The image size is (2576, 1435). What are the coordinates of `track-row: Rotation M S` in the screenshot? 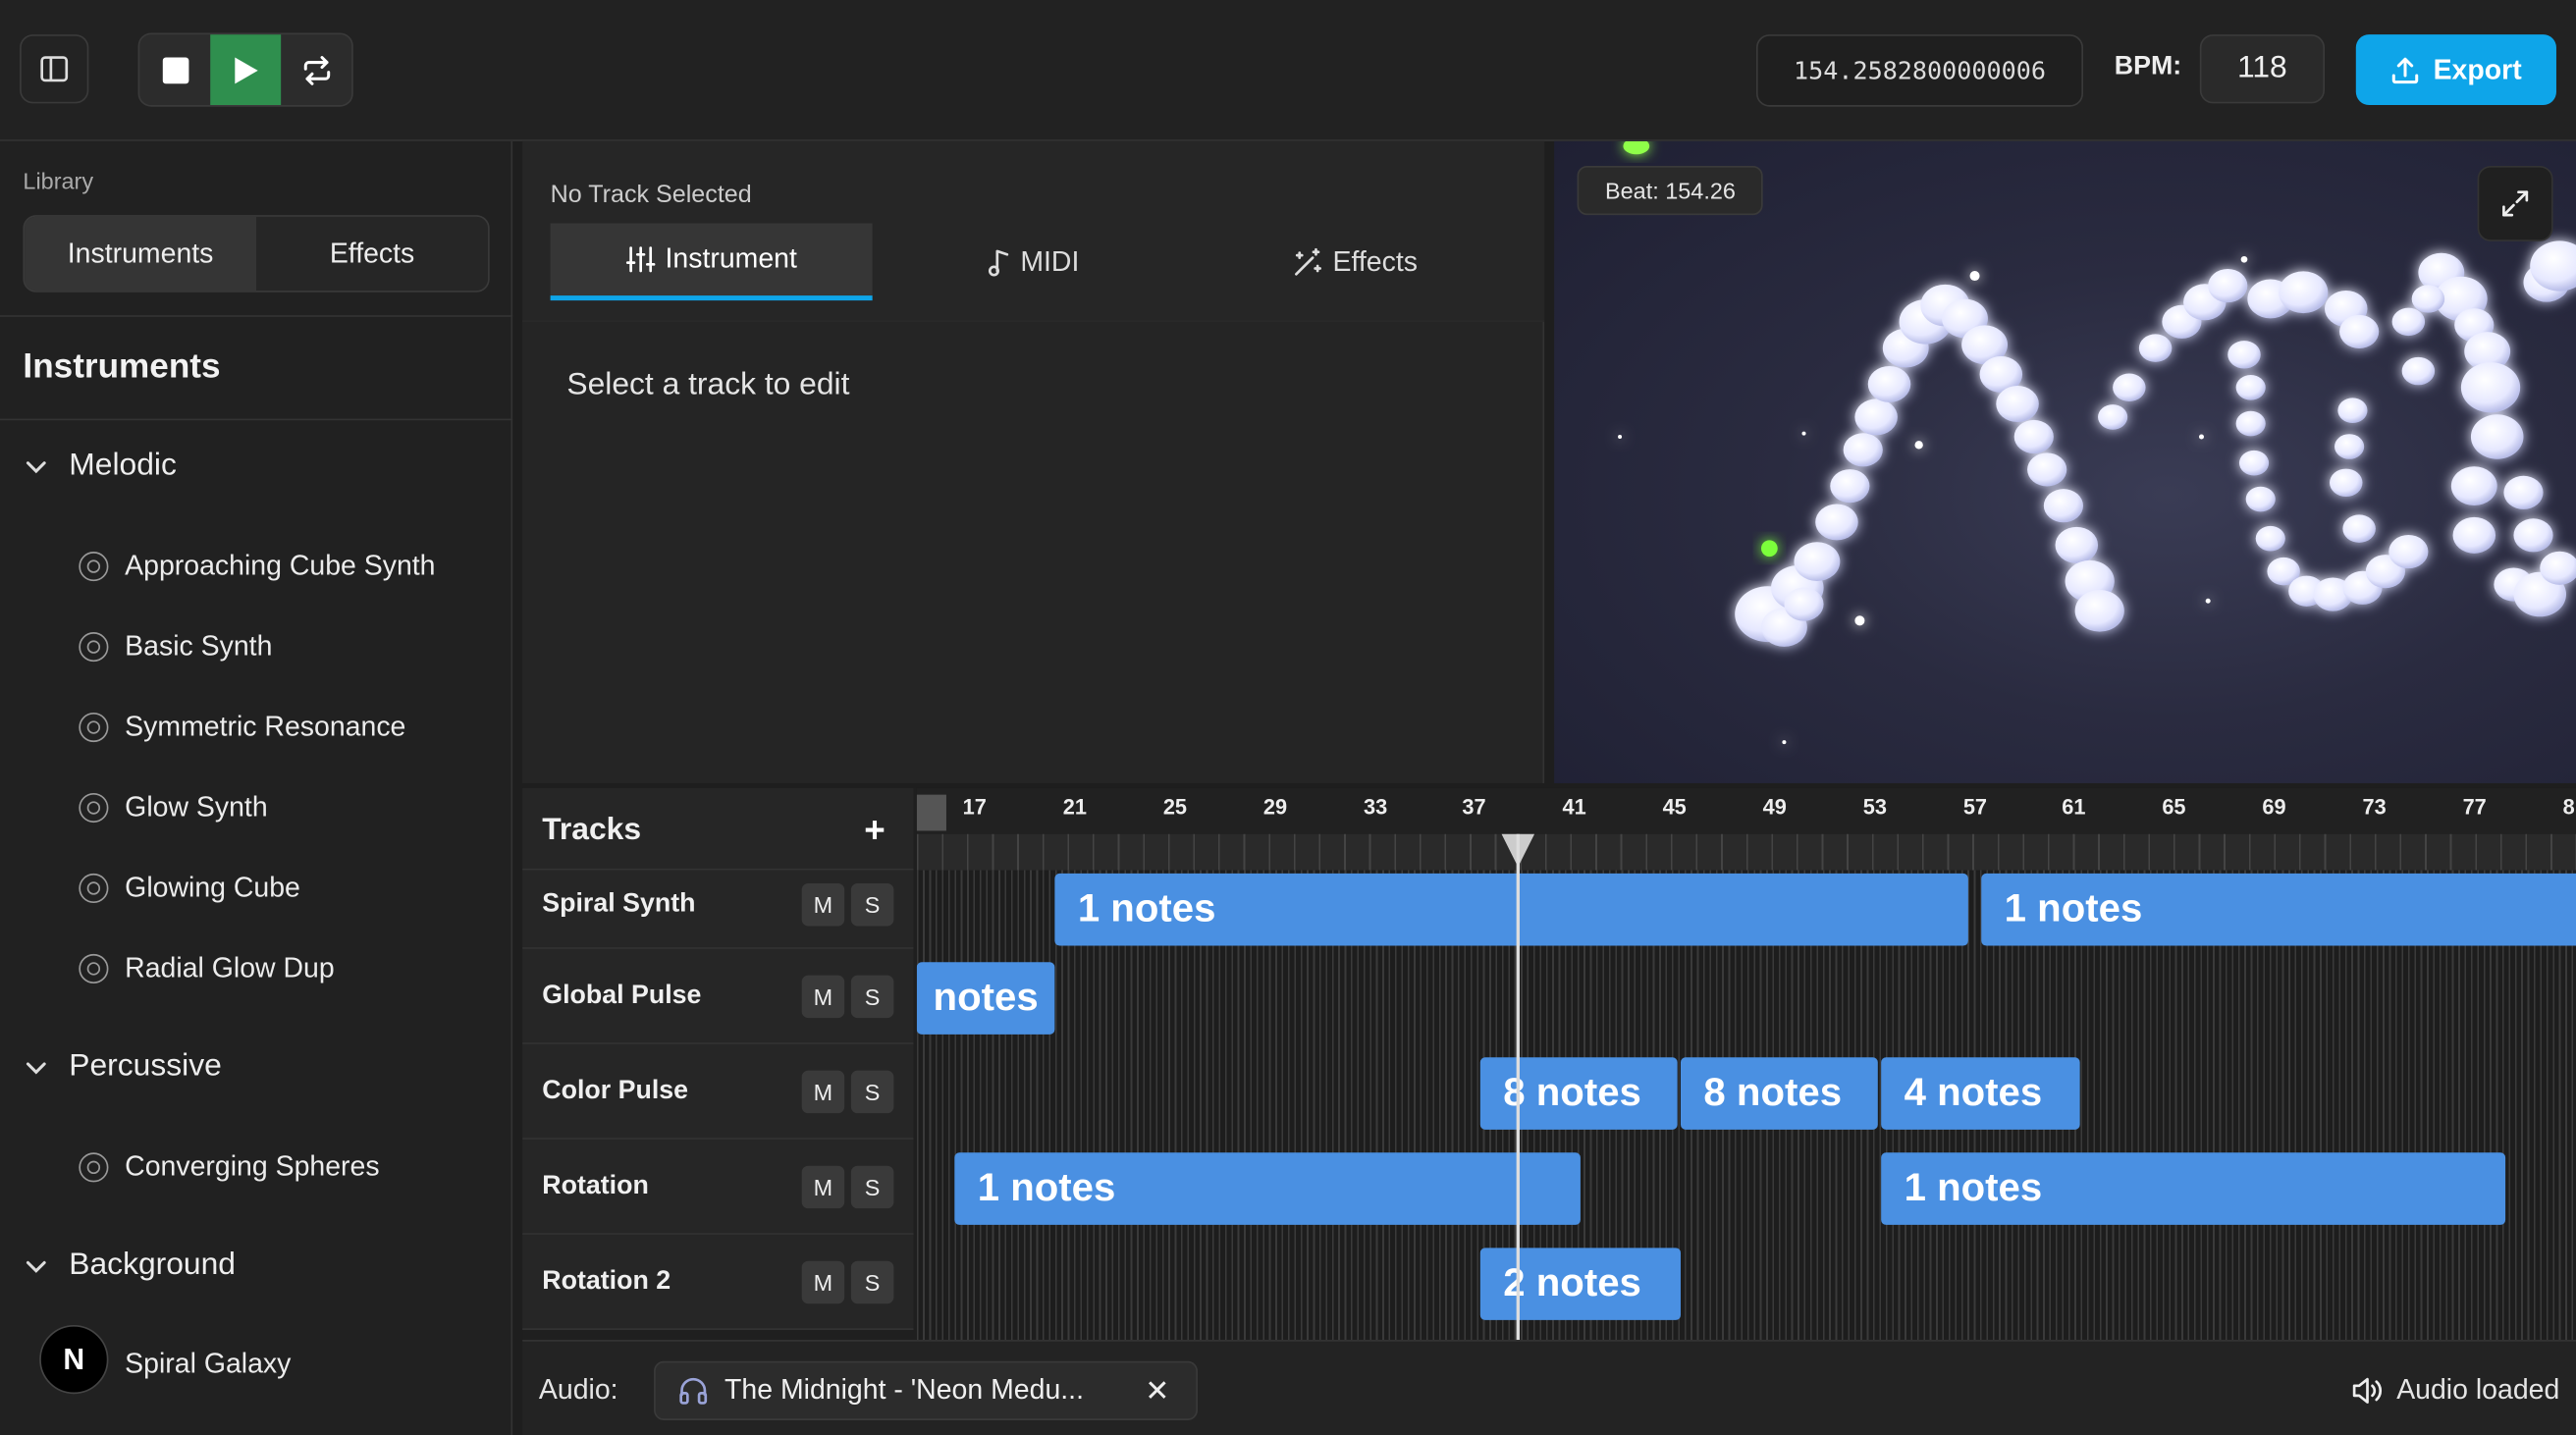 It's located at (718, 1187).